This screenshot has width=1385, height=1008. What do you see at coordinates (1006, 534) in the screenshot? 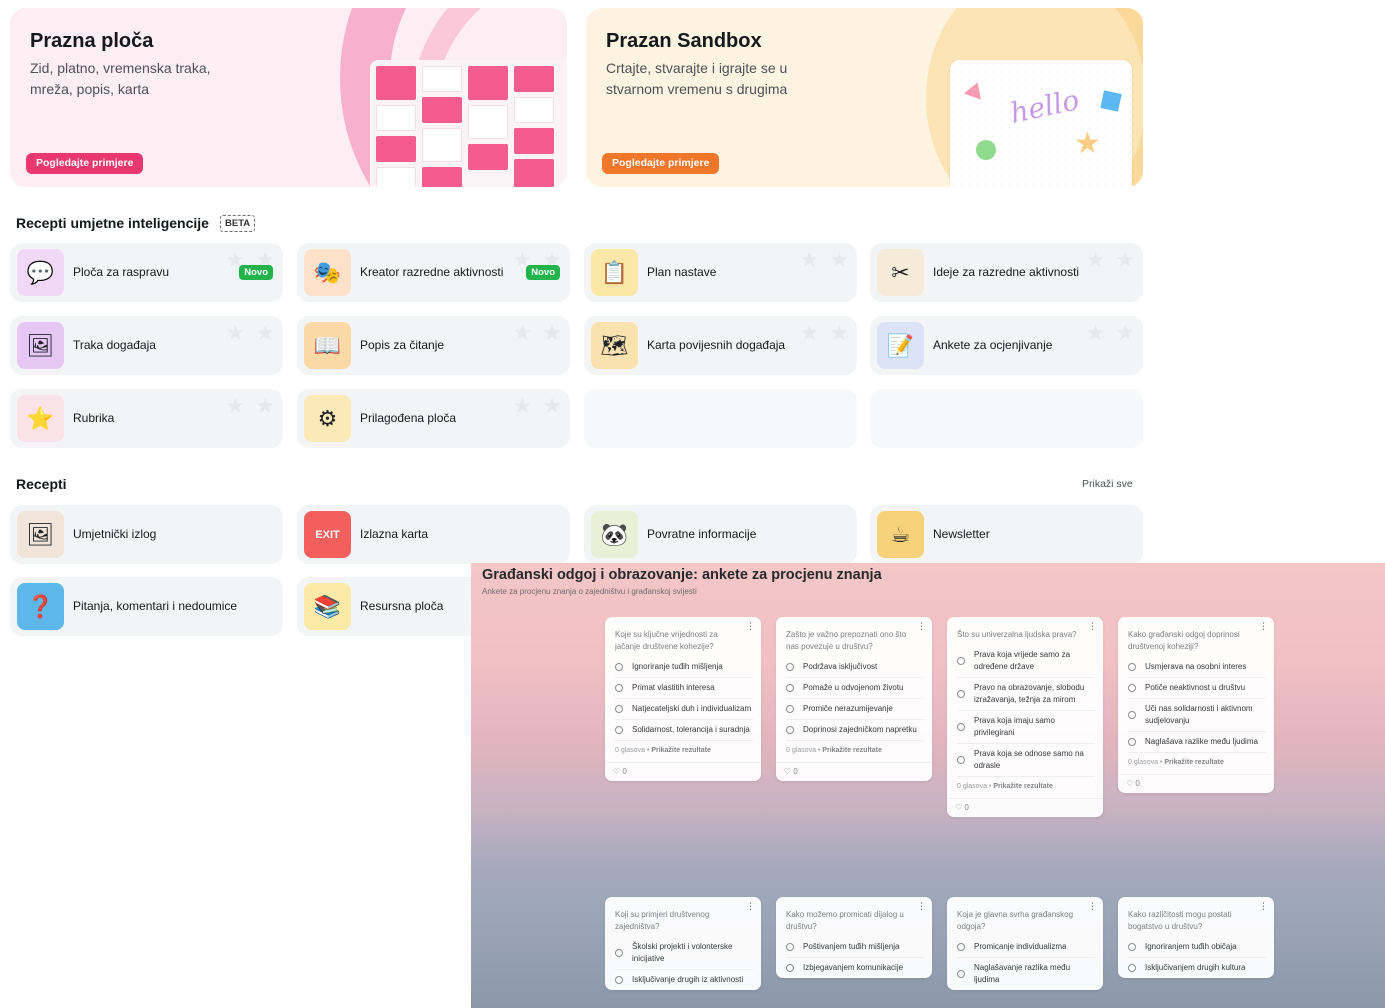
I see `recipe-tile: ☕ Newsletter` at bounding box center [1006, 534].